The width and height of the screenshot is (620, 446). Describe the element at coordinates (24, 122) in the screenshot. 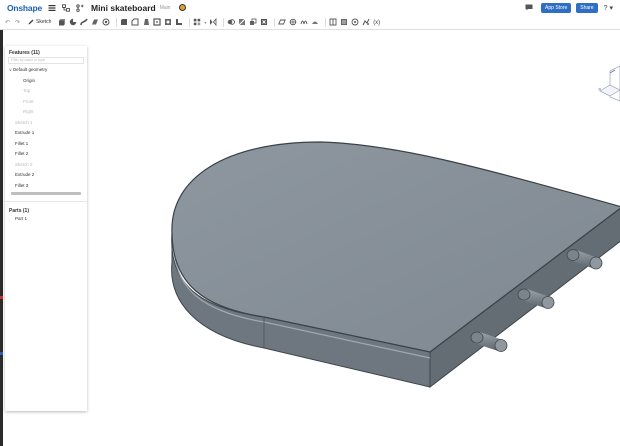

I see `feature-item-label: Sketch 1` at that location.